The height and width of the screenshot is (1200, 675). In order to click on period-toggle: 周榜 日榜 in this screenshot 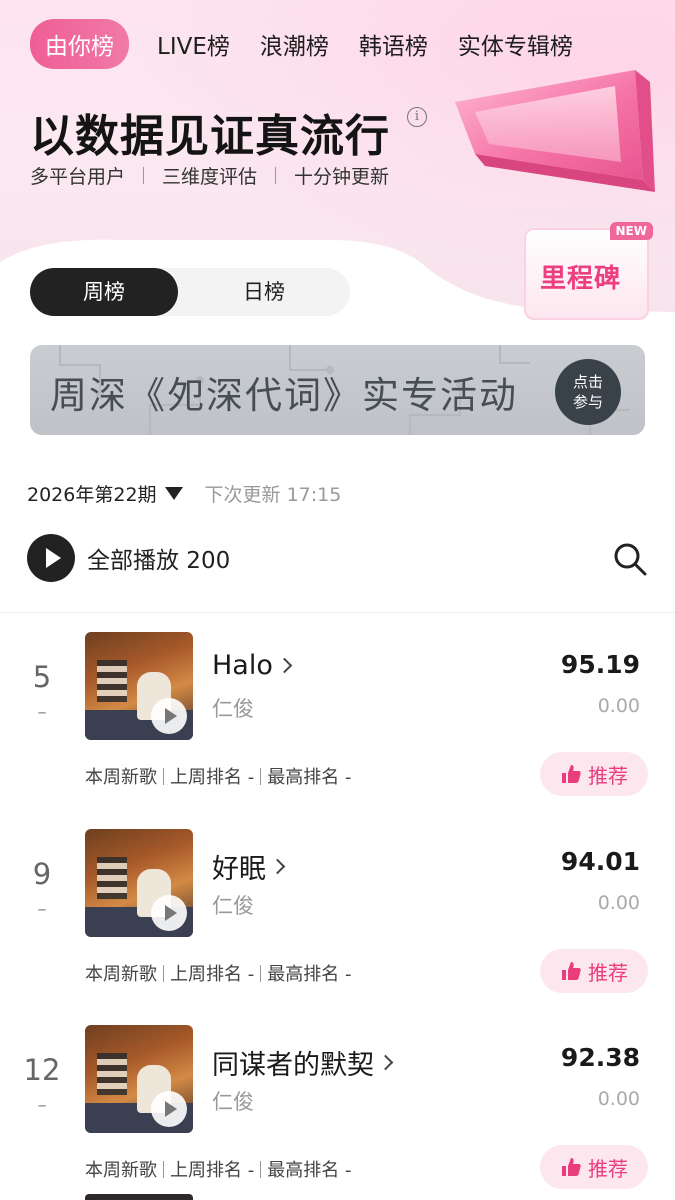, I will do `click(190, 292)`.